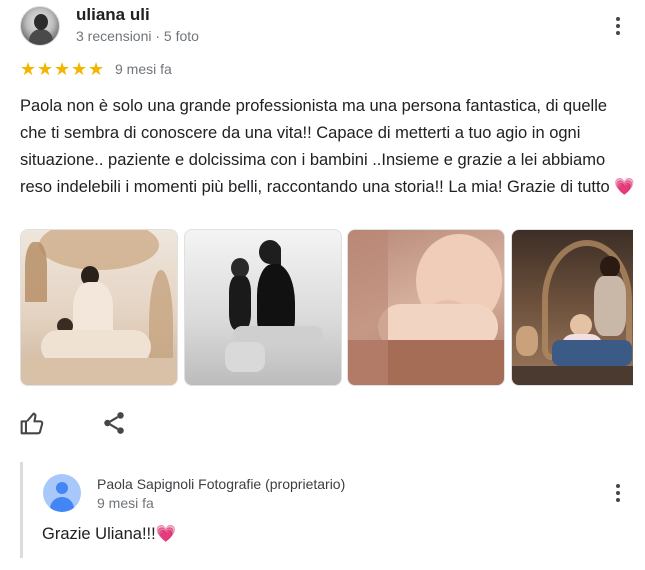 The image size is (645, 570). I want to click on reply-divider, so click(21, 510).